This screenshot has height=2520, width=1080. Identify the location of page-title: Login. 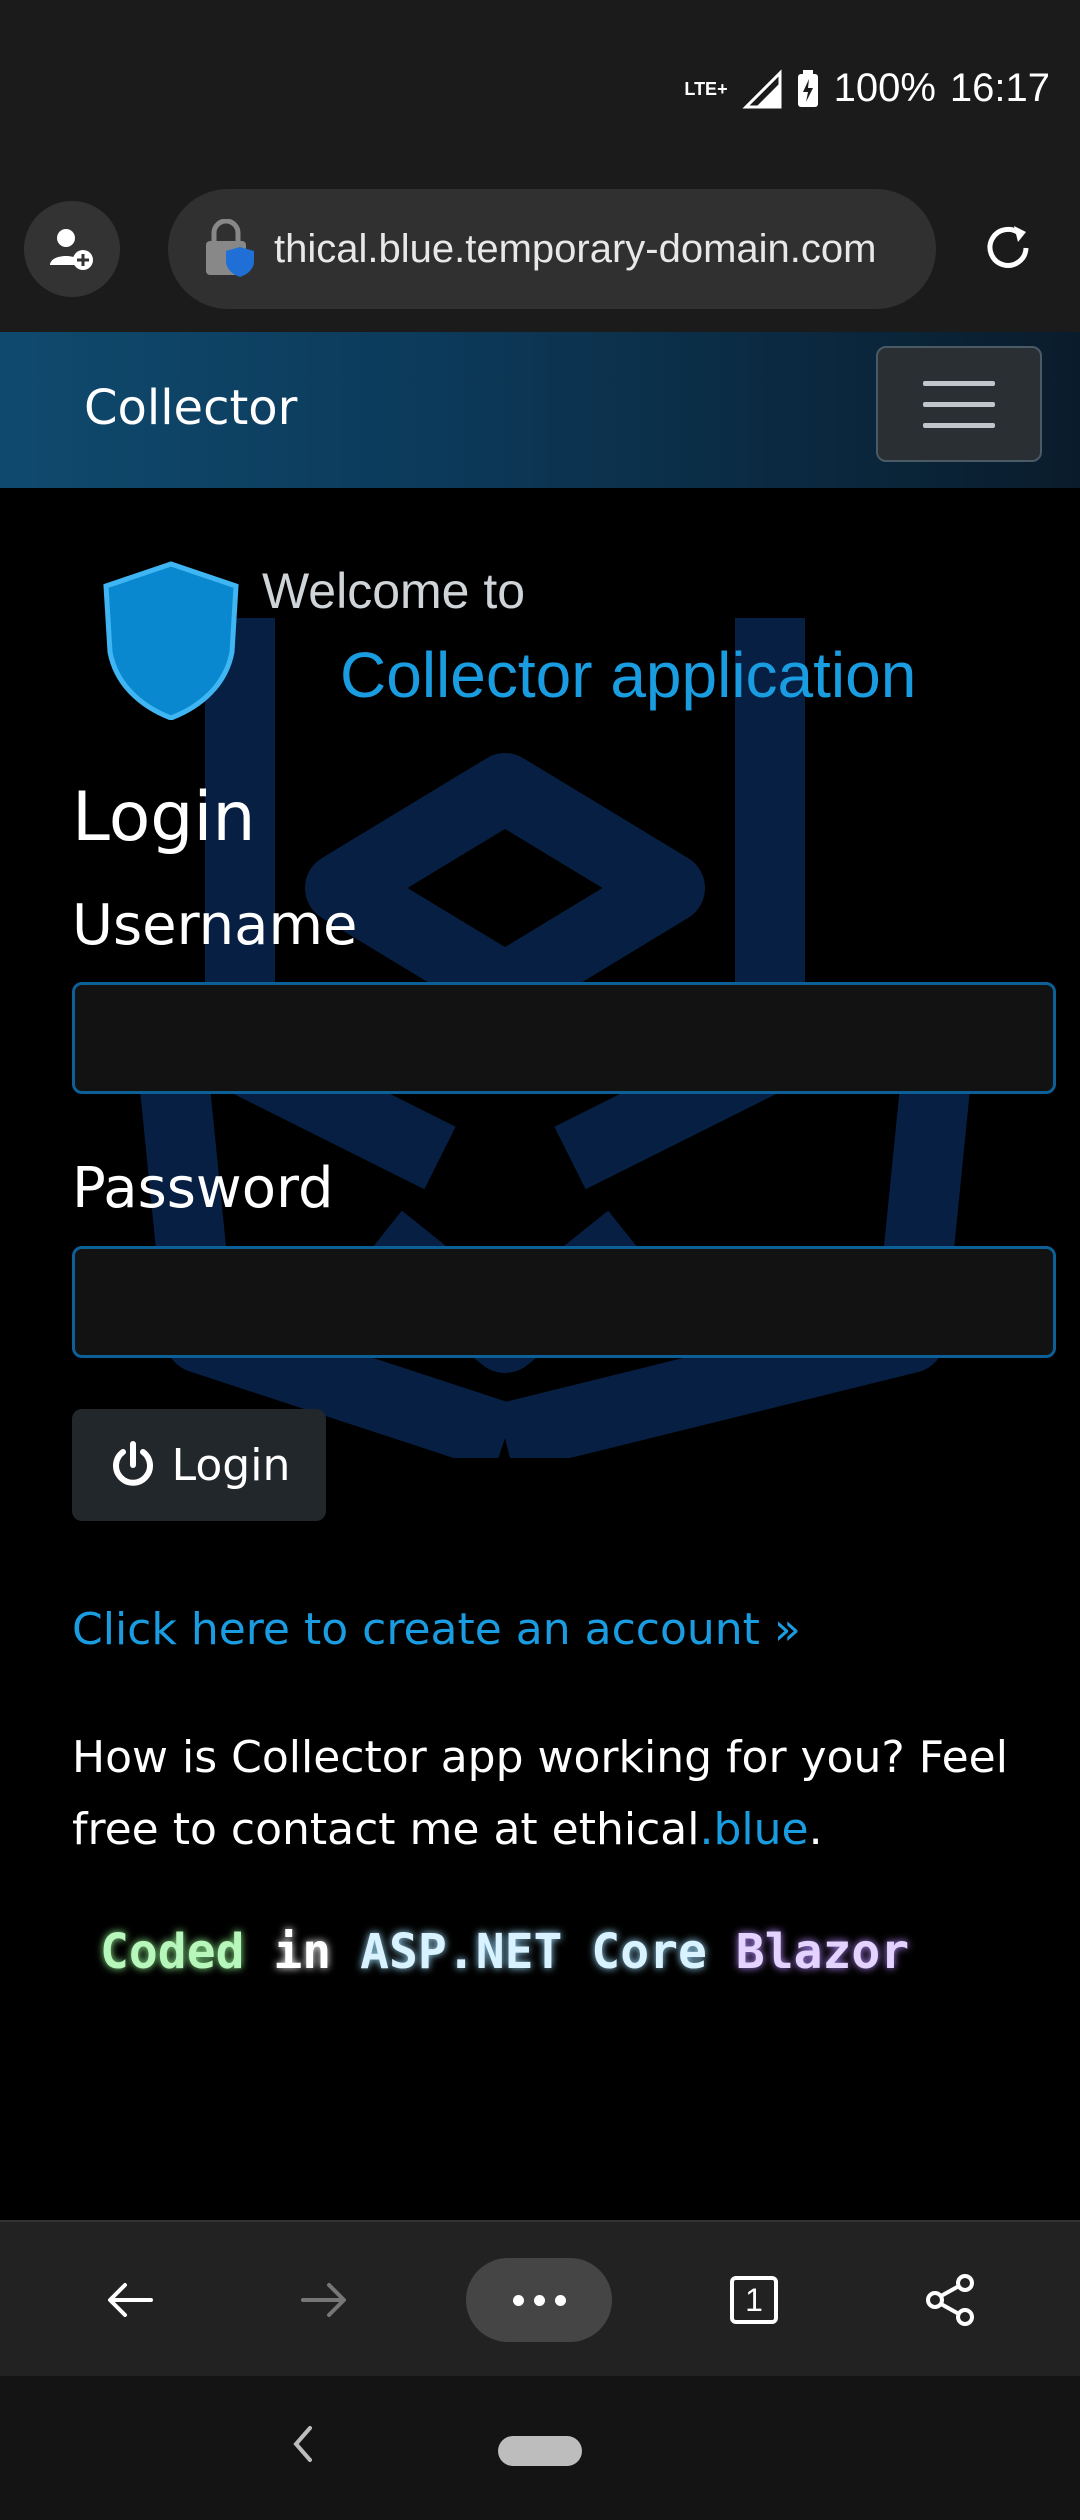
(164, 817).